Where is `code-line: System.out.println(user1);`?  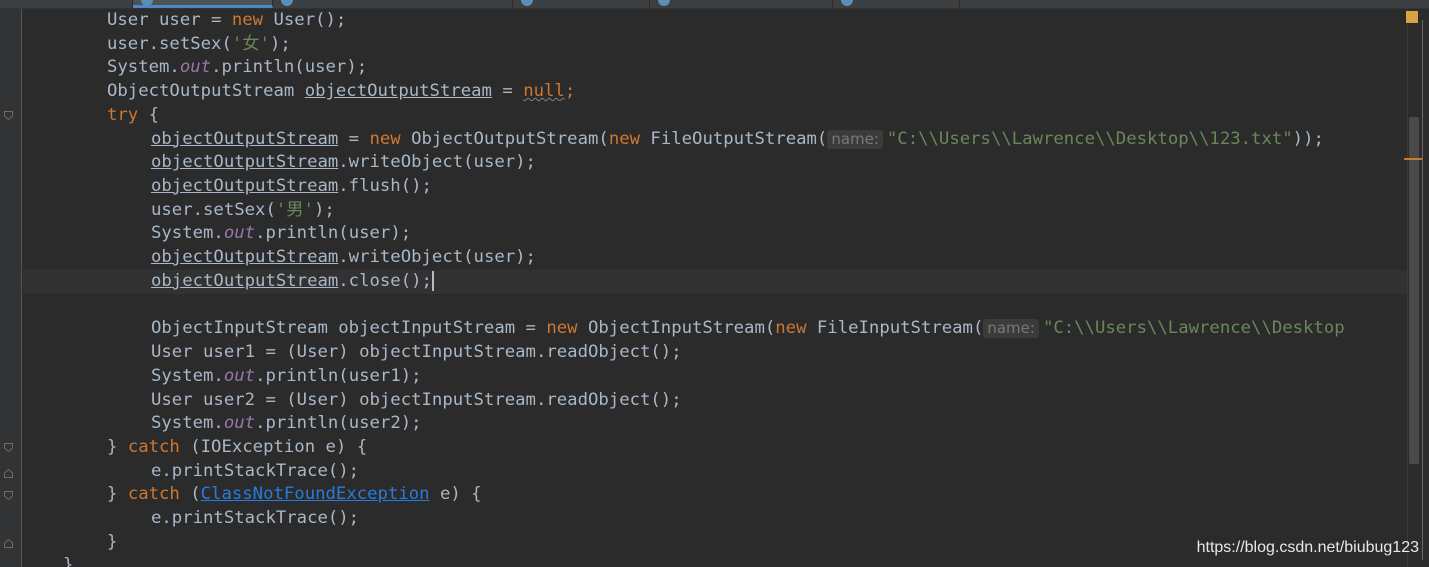
code-line: System.out.println(user1); is located at coordinates (286, 375).